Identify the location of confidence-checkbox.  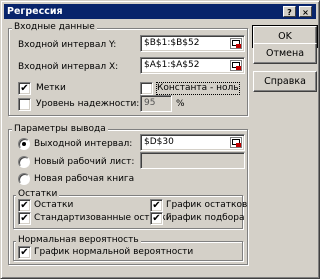
(24, 104).